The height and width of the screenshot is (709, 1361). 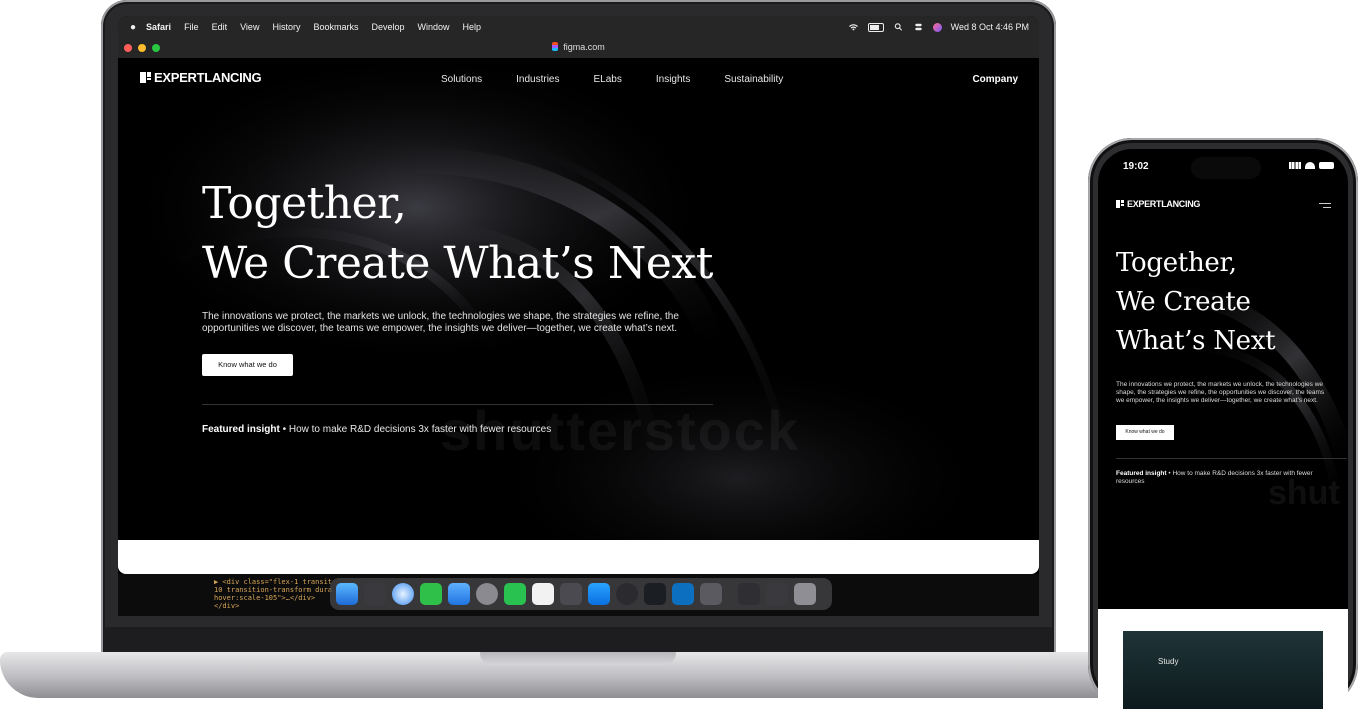 What do you see at coordinates (898, 27) in the screenshot?
I see `search-icon` at bounding box center [898, 27].